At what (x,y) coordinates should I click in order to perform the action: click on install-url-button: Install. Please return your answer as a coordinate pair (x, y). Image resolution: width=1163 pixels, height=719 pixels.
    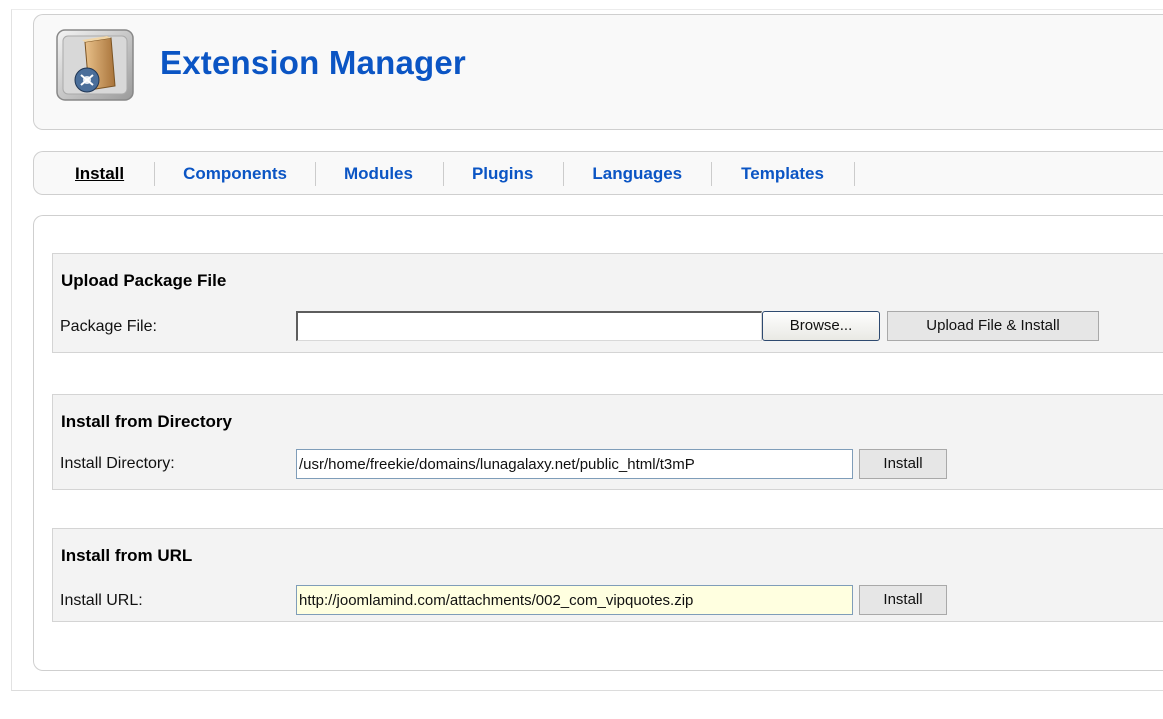
    Looking at the image, I should click on (903, 600).